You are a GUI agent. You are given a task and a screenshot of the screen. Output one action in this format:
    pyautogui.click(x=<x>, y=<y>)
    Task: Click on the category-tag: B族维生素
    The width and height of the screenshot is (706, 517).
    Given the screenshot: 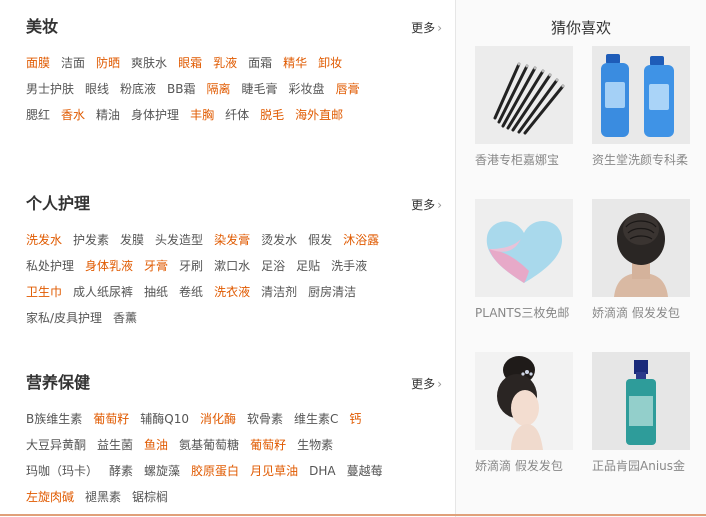 What is the action you would take?
    pyautogui.click(x=54, y=419)
    